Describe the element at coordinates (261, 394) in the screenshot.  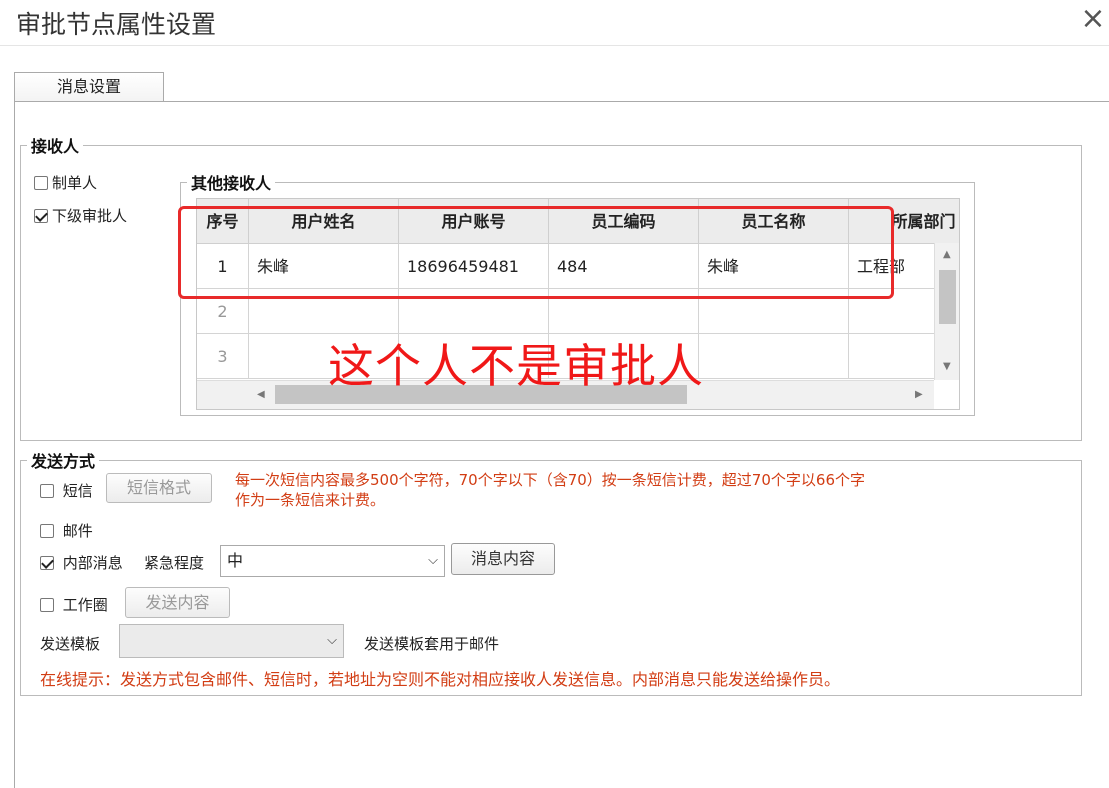
I see `scroll-left-icon: ◀` at that location.